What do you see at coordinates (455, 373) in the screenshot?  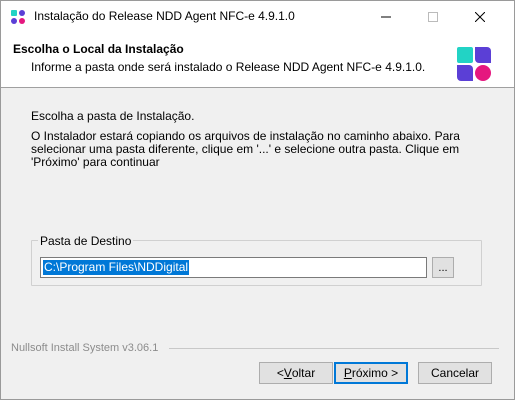 I see `cancel-button: Cancelar` at bounding box center [455, 373].